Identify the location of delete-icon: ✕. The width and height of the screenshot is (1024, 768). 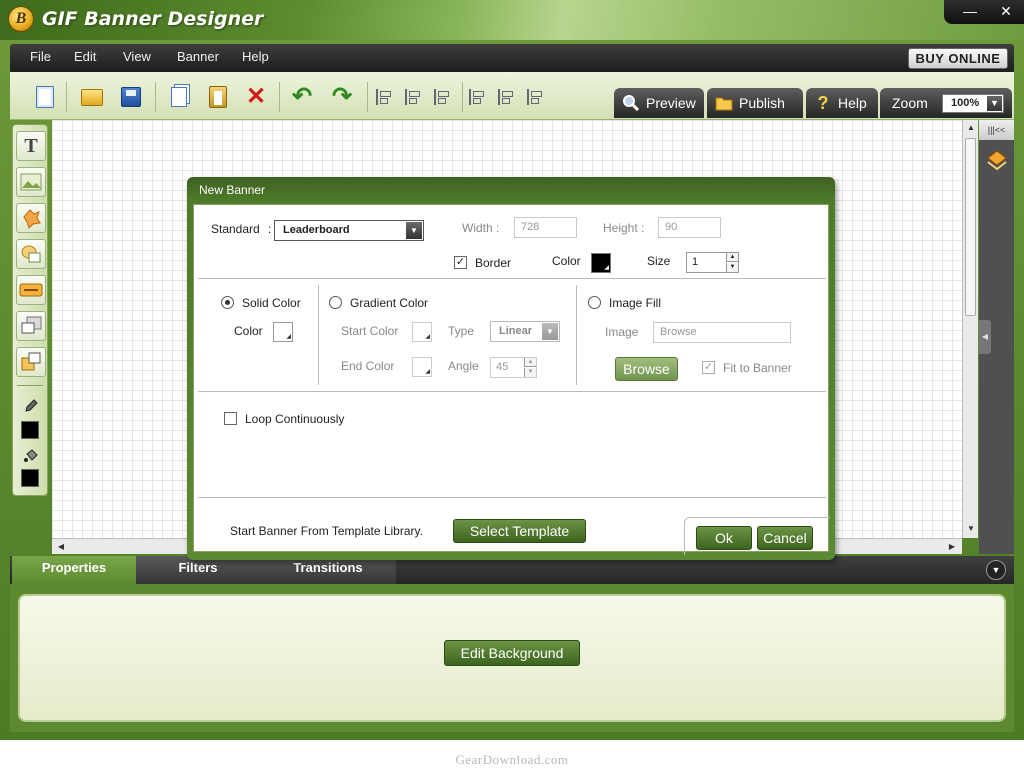
(256, 97).